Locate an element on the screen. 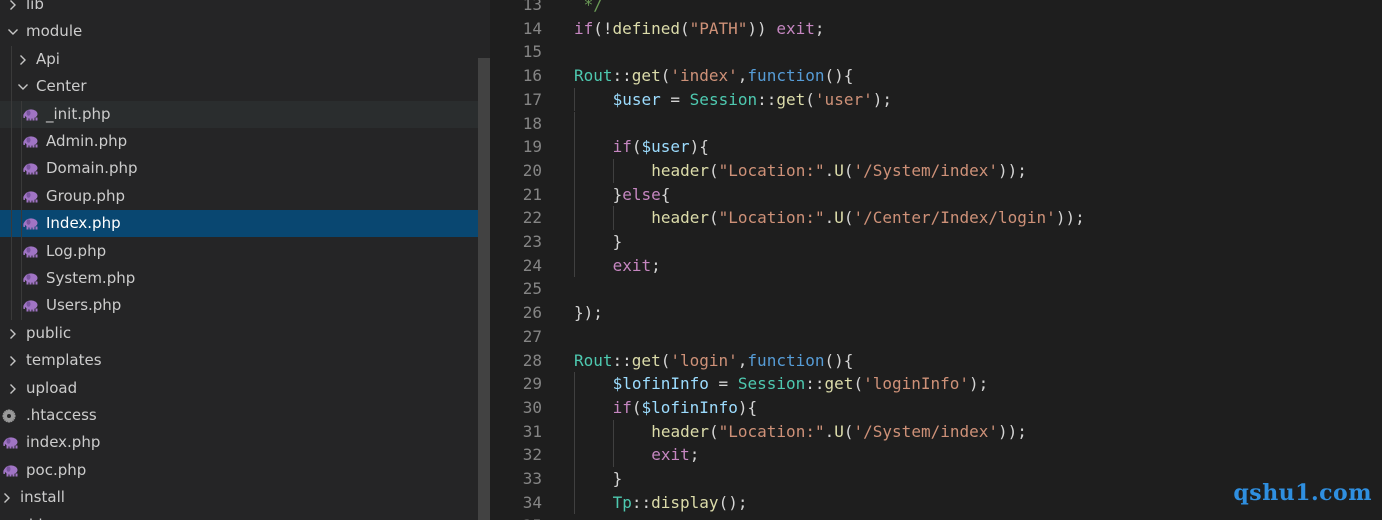 The image size is (1382, 520). code-line: 21}else{ is located at coordinates (936, 194).